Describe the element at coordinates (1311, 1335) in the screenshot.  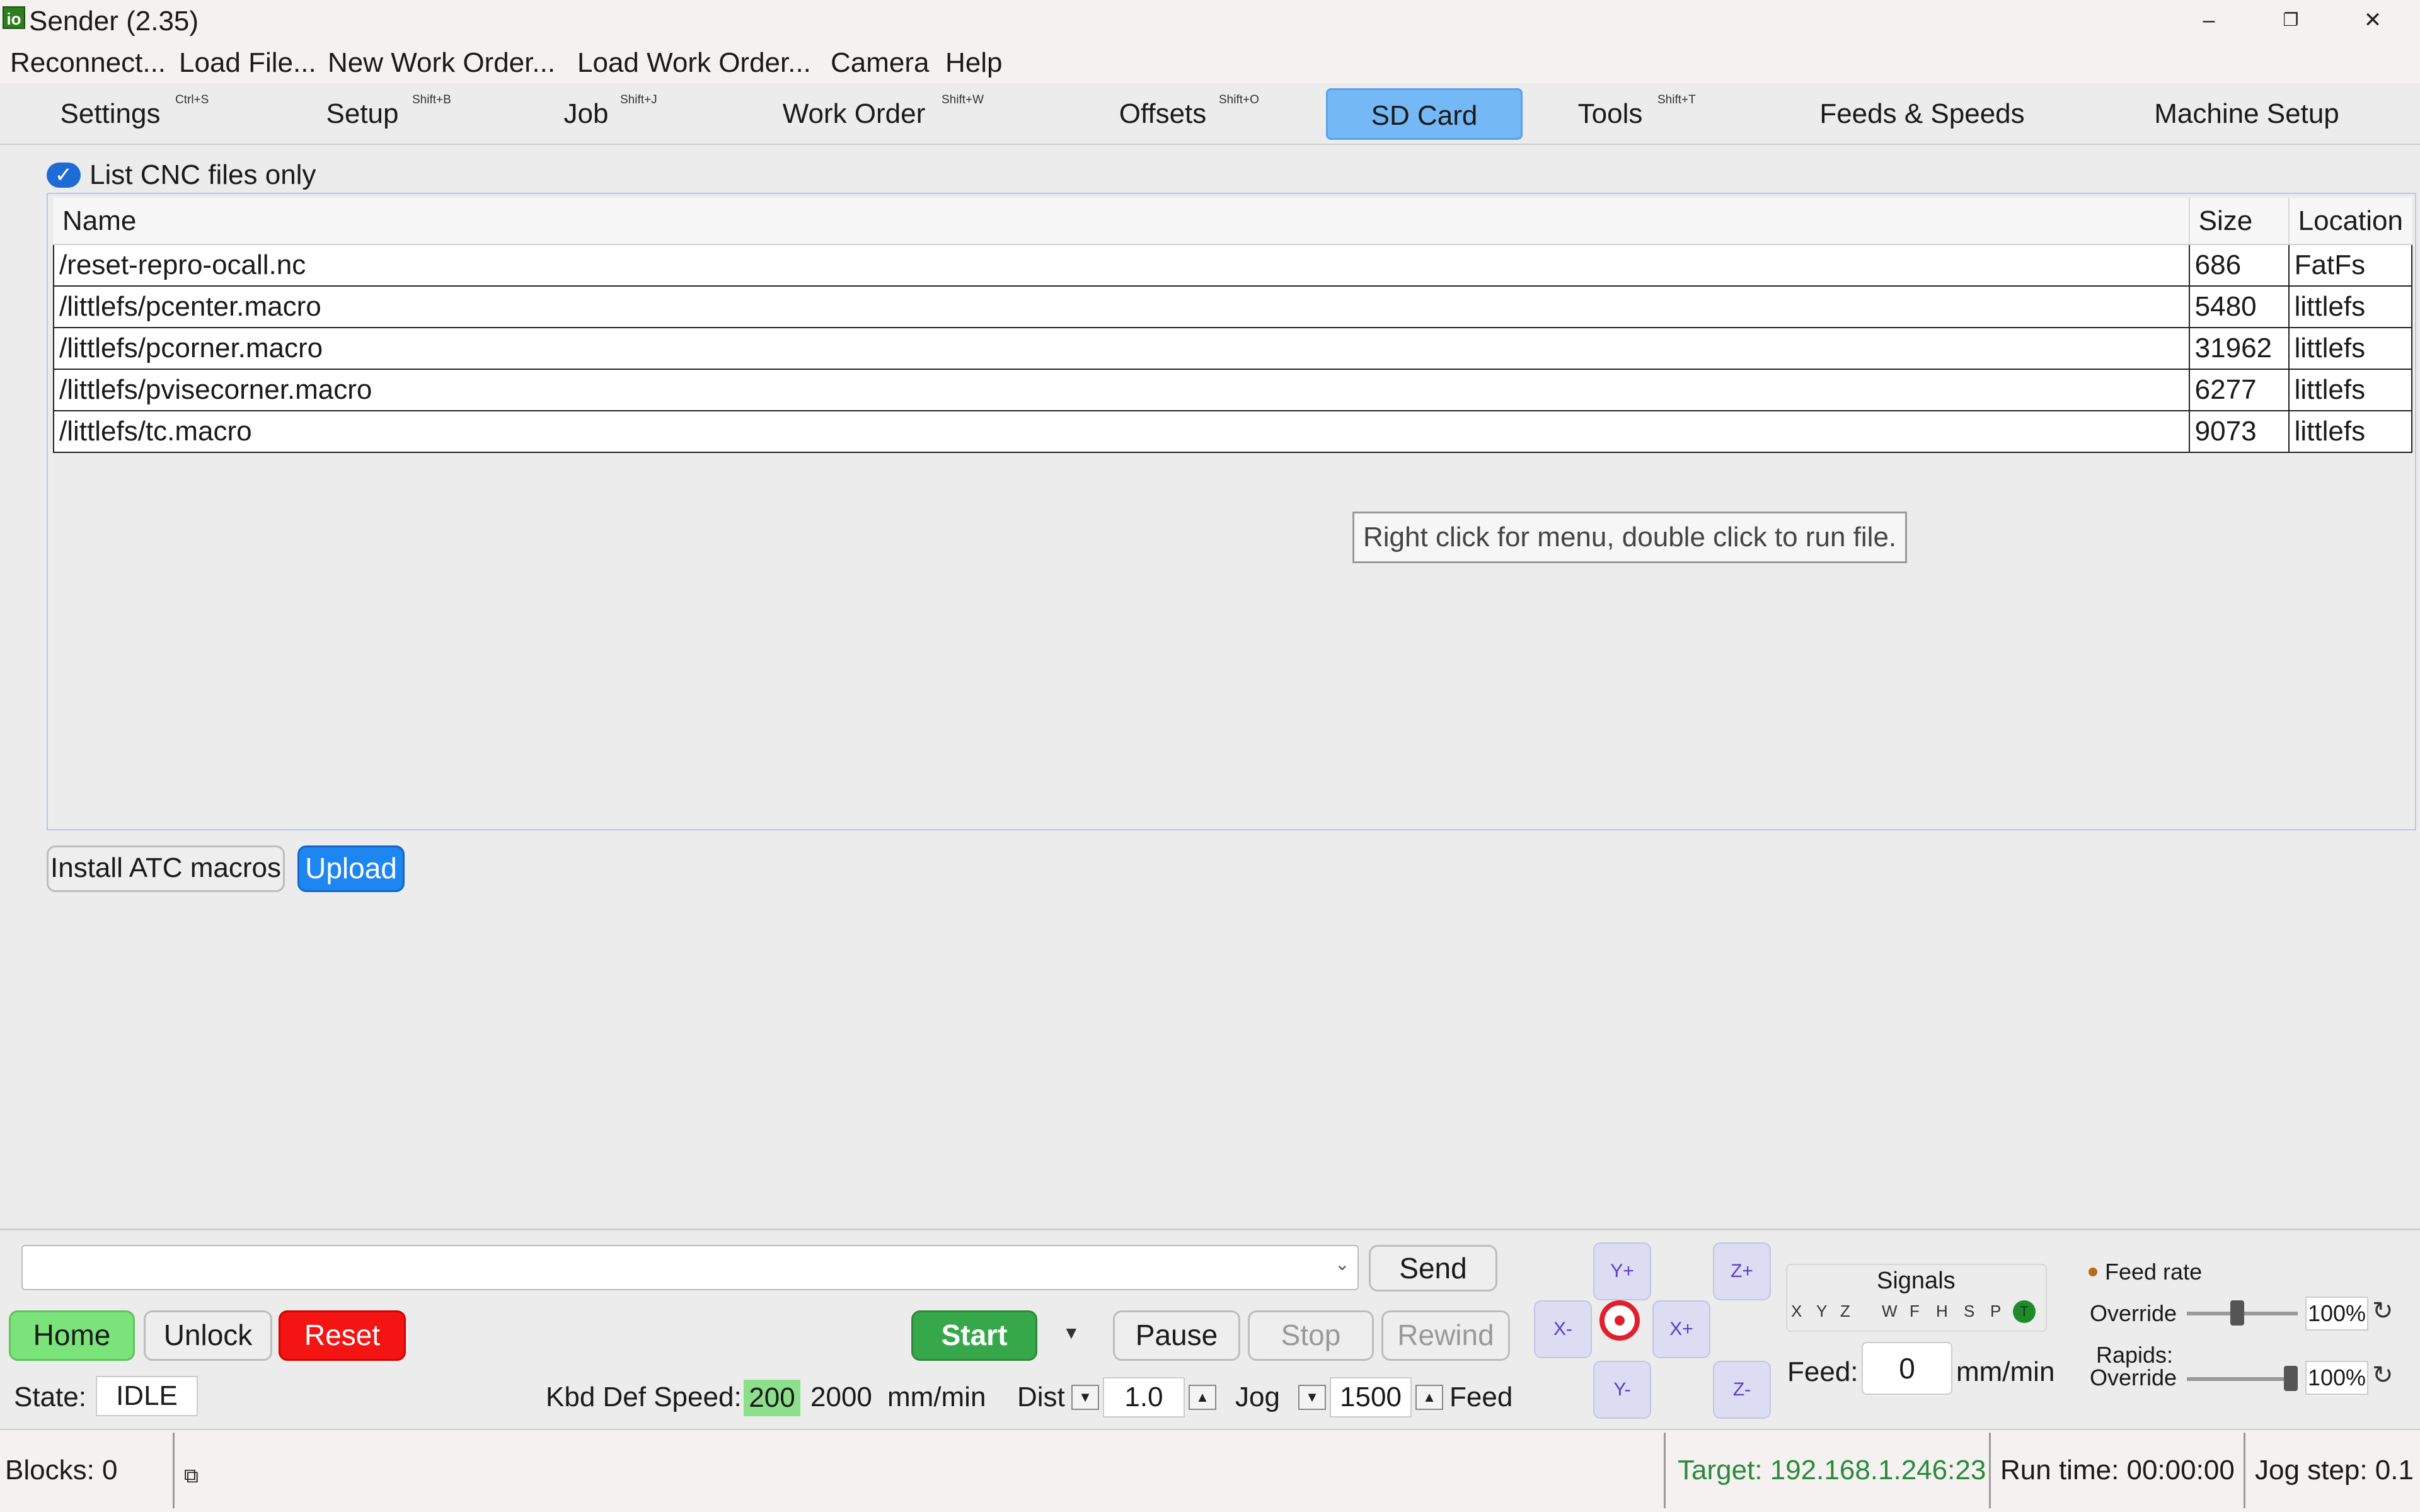
I see `stop-button: Stop` at that location.